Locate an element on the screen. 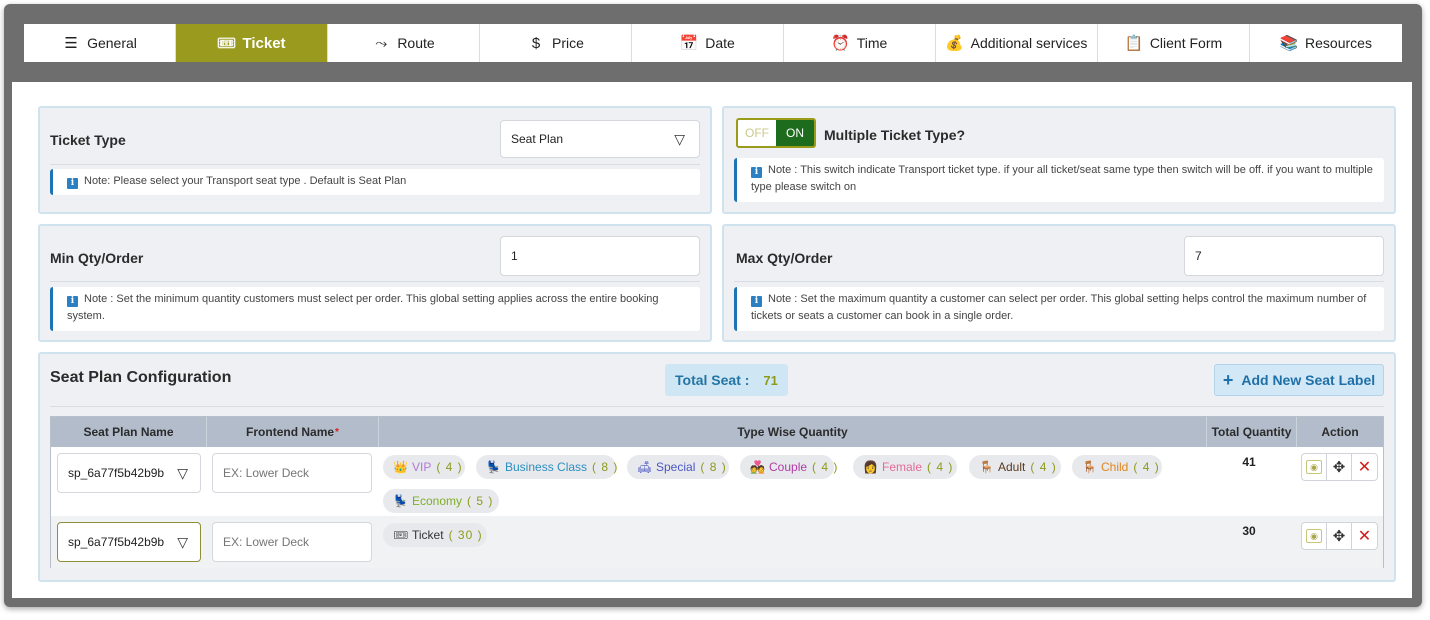  seat-type-name: Child is located at coordinates (1115, 467).